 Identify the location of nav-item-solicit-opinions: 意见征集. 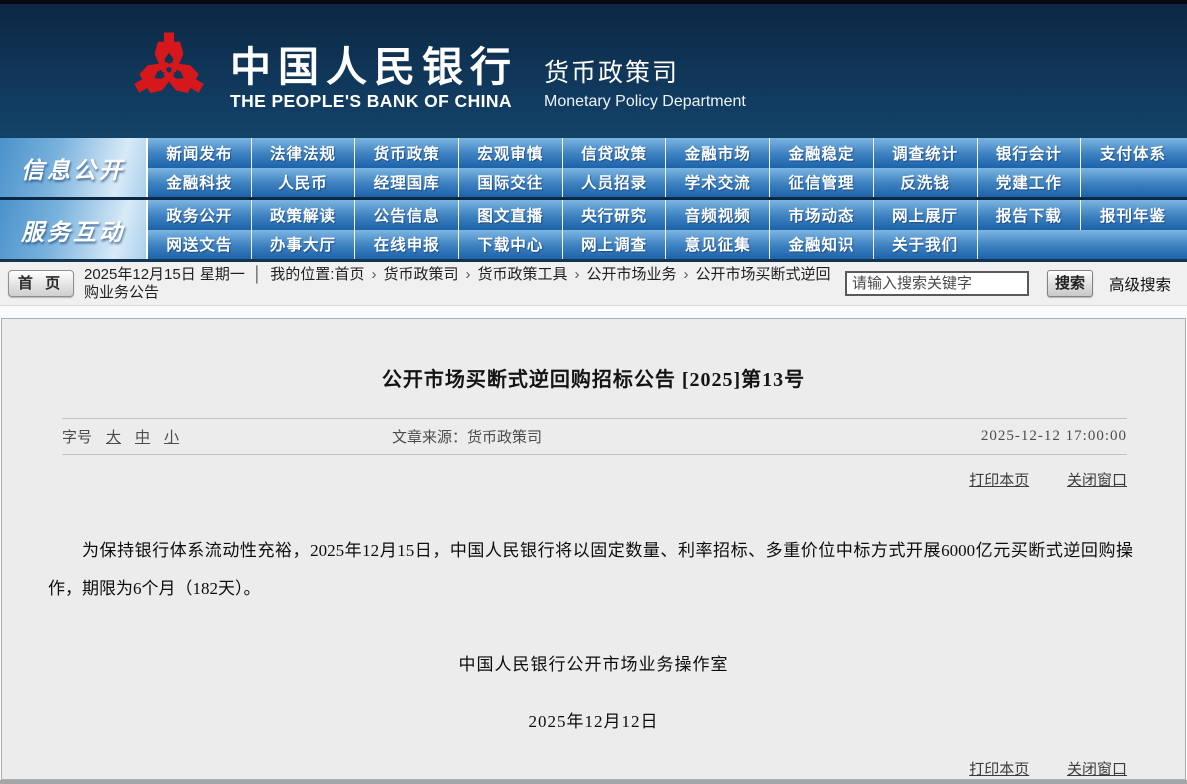
(718, 244).